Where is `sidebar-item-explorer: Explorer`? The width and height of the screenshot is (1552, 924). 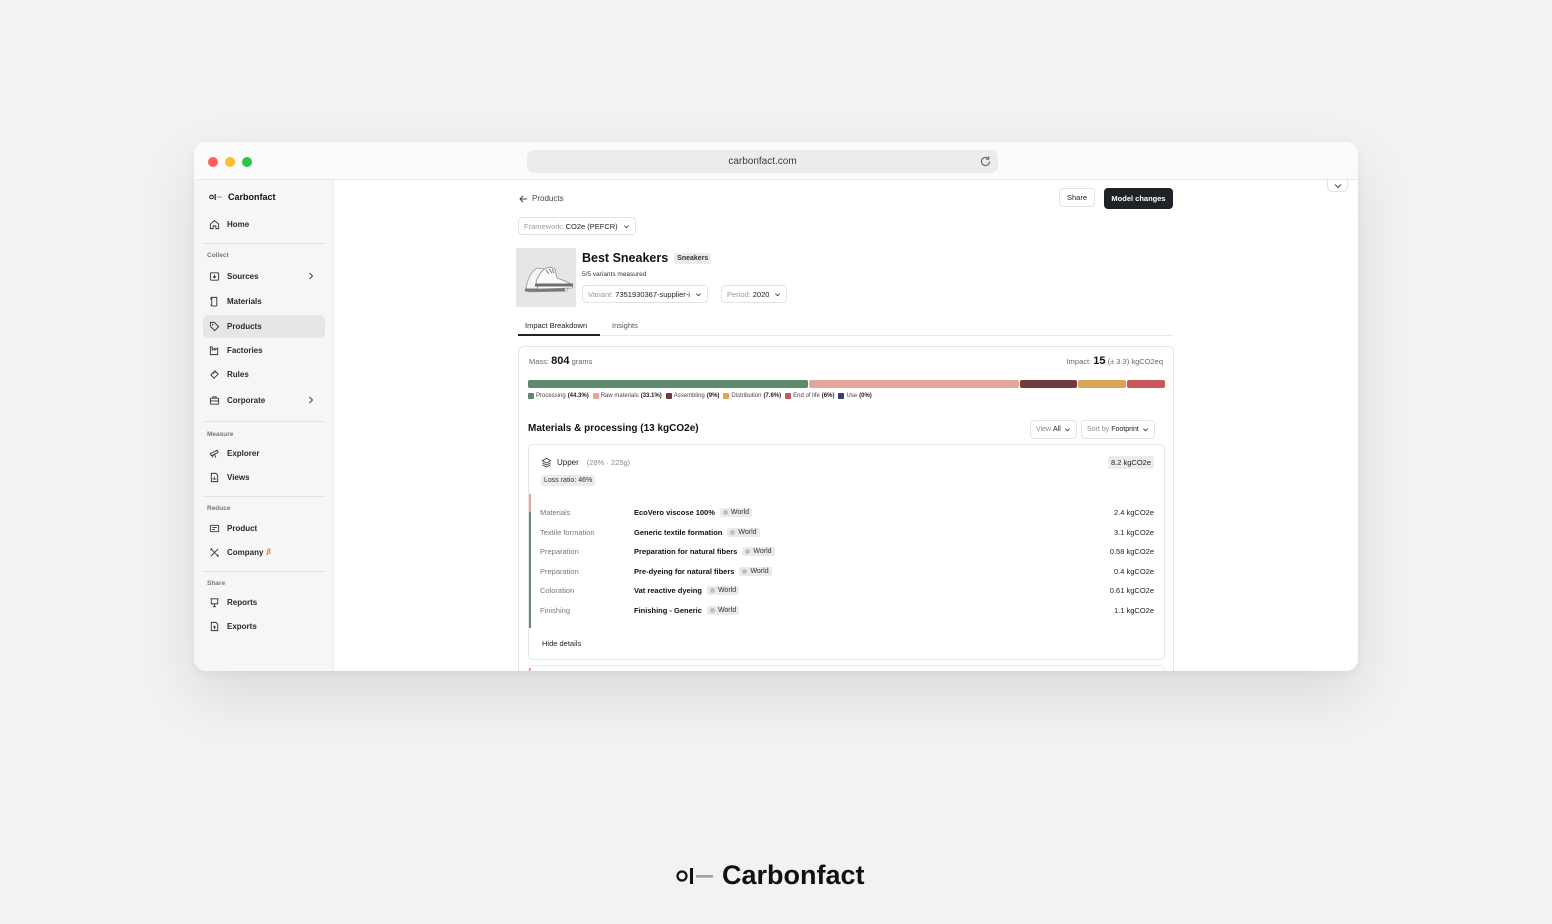
sidebar-item-explorer: Explorer is located at coordinates (264, 453).